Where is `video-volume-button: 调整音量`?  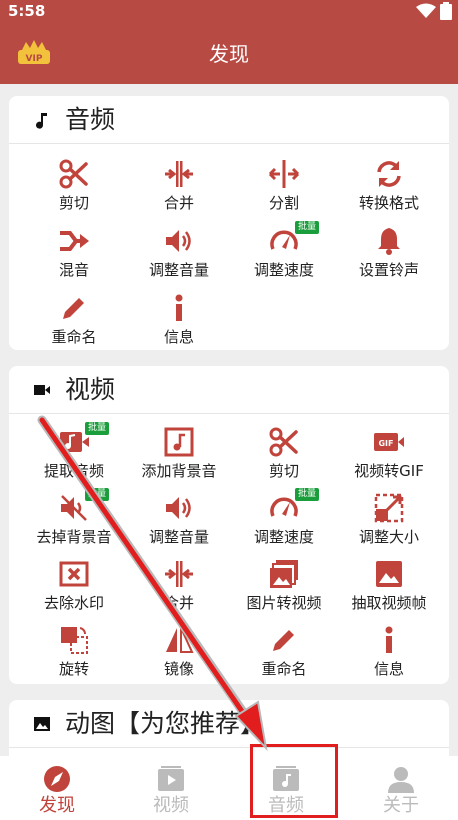 video-volume-button: 调整音量 is located at coordinates (179, 517).